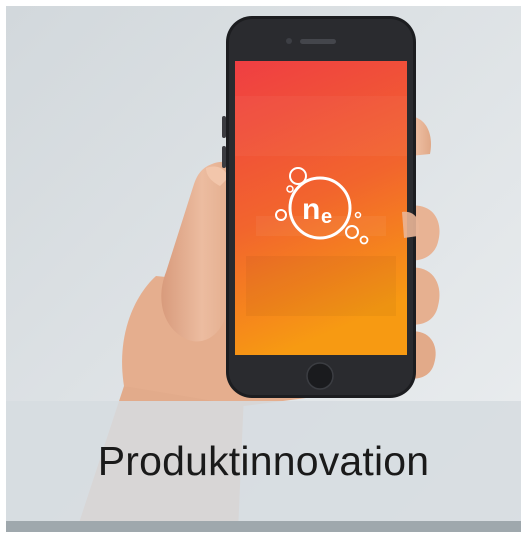 Image resolution: width=527 pixels, height=538 pixels. I want to click on caption-text: Produktinnovation, so click(263, 460).